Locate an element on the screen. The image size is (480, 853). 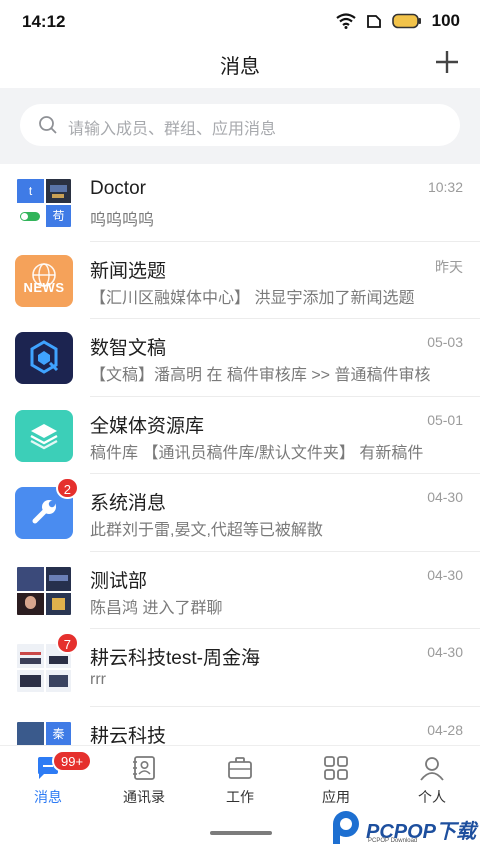
tab-label: 应用 is located at coordinates (336, 797).